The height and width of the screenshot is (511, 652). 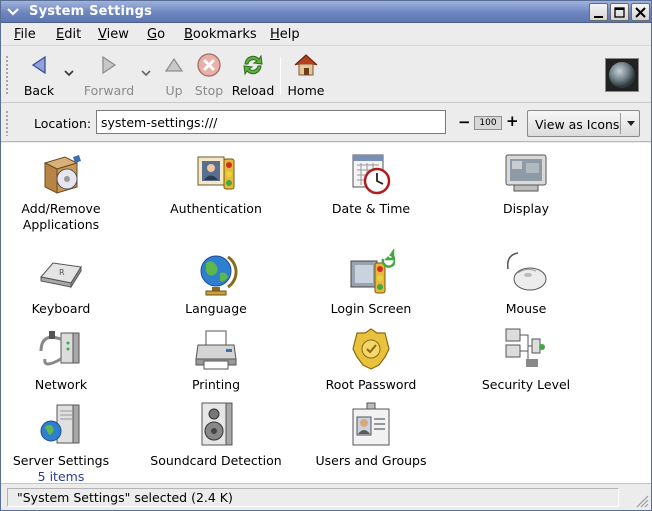 I want to click on reload-icon, so click(x=253, y=65).